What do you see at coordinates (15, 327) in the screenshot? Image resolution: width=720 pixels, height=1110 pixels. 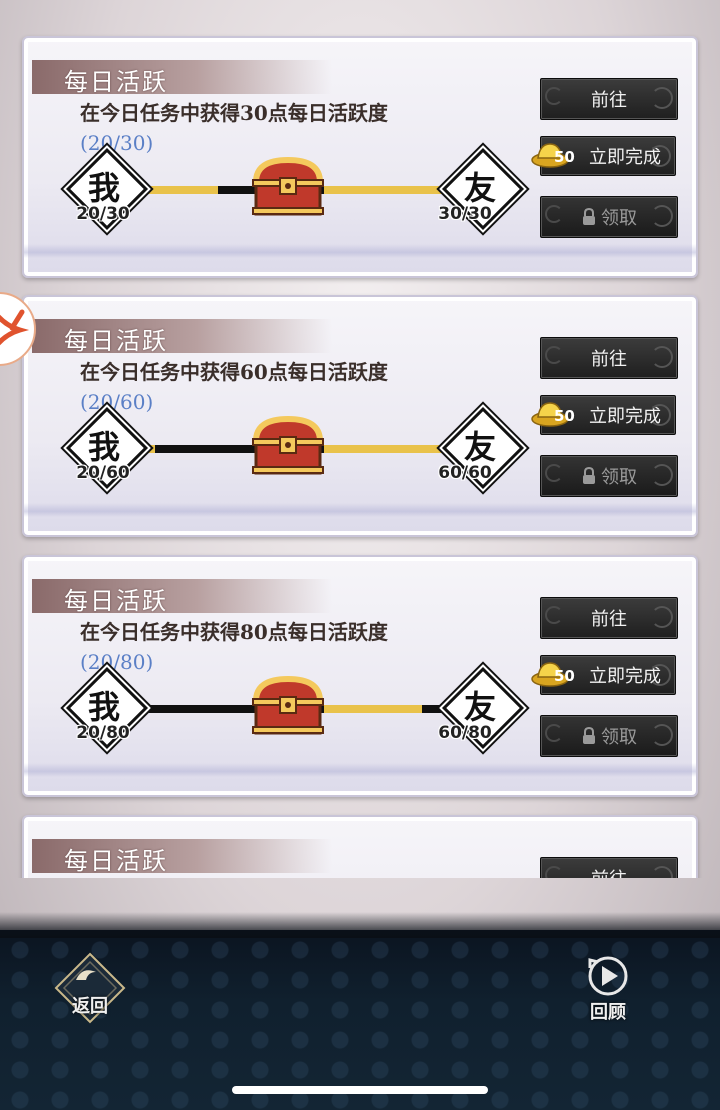 I see `red-x-logo-icon` at bounding box center [15, 327].